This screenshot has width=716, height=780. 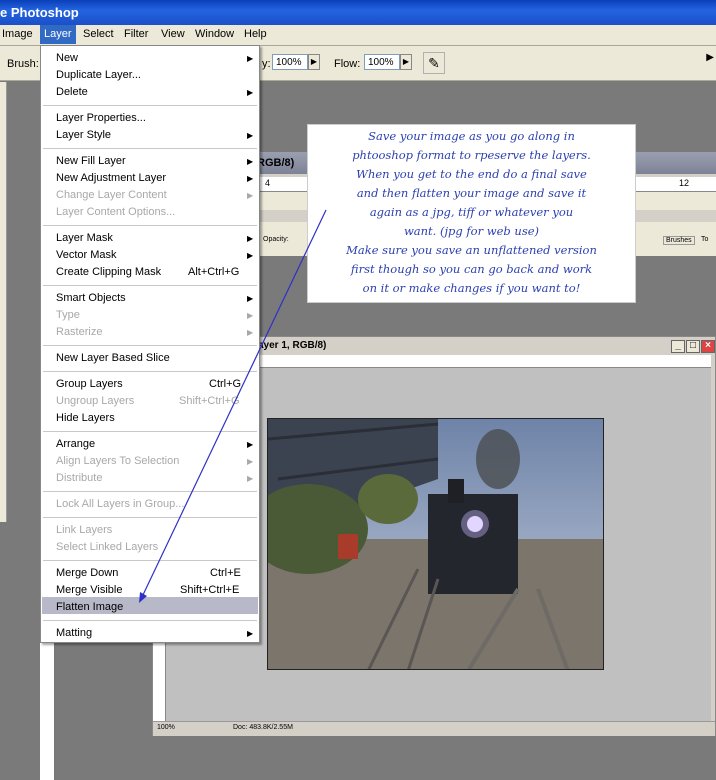 I want to click on arrow-line, so click(x=234, y=403).